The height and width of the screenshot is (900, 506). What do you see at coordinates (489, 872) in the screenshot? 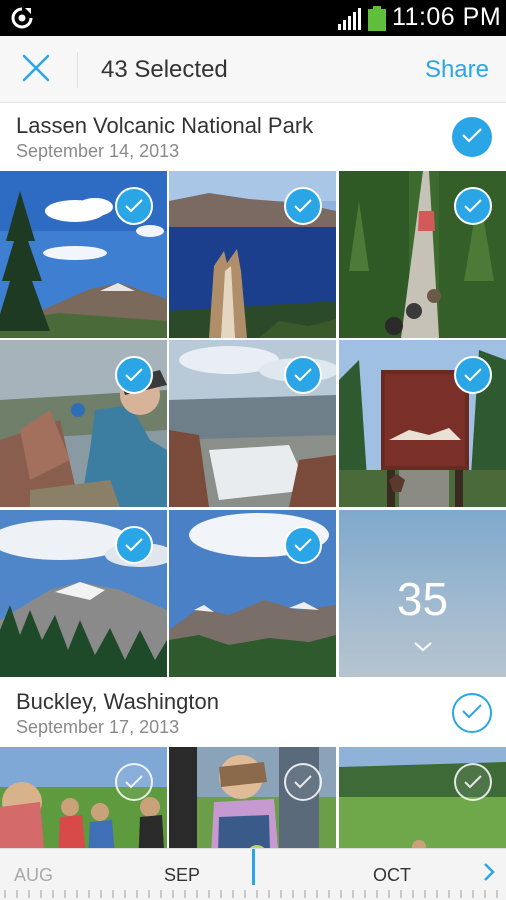
I see `chevron-right-icon` at bounding box center [489, 872].